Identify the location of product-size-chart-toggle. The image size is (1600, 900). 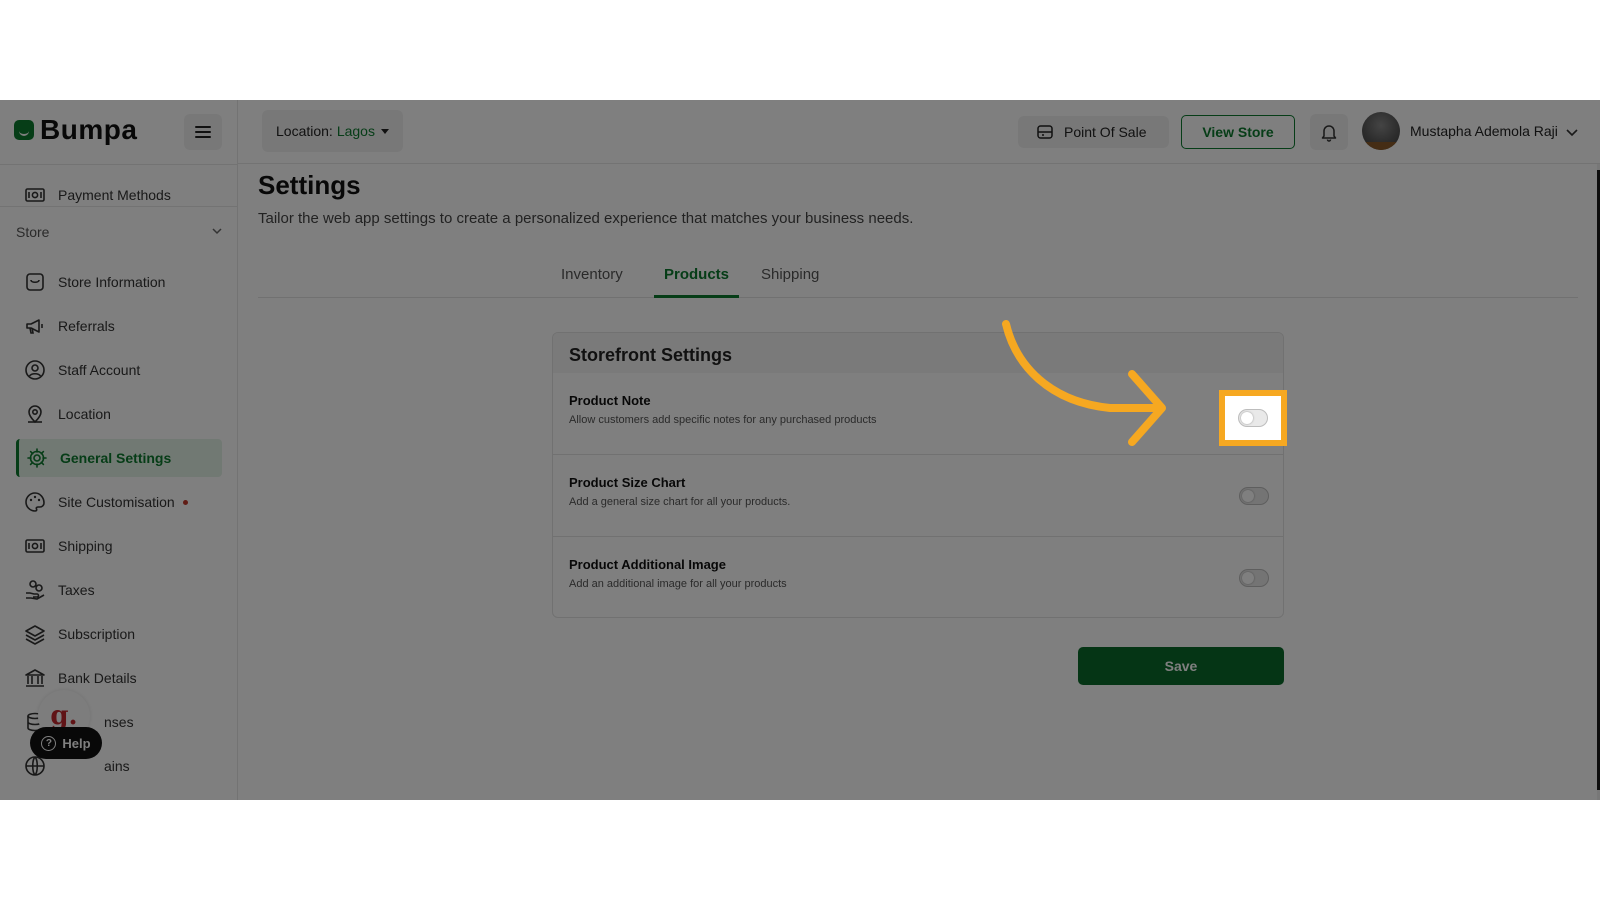
(1254, 496).